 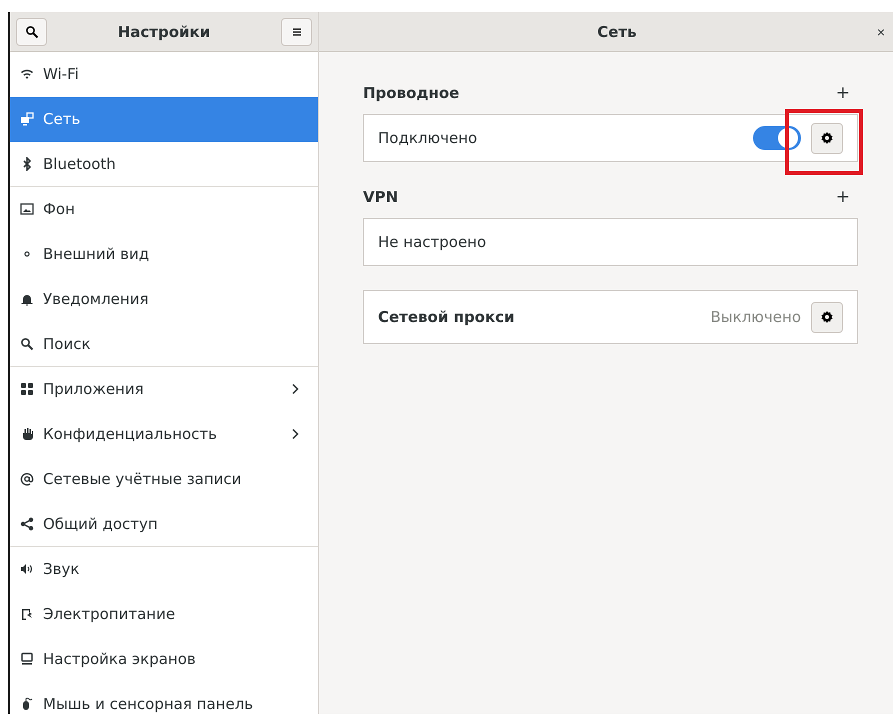 I want to click on status-text: Выключено, so click(x=755, y=317).